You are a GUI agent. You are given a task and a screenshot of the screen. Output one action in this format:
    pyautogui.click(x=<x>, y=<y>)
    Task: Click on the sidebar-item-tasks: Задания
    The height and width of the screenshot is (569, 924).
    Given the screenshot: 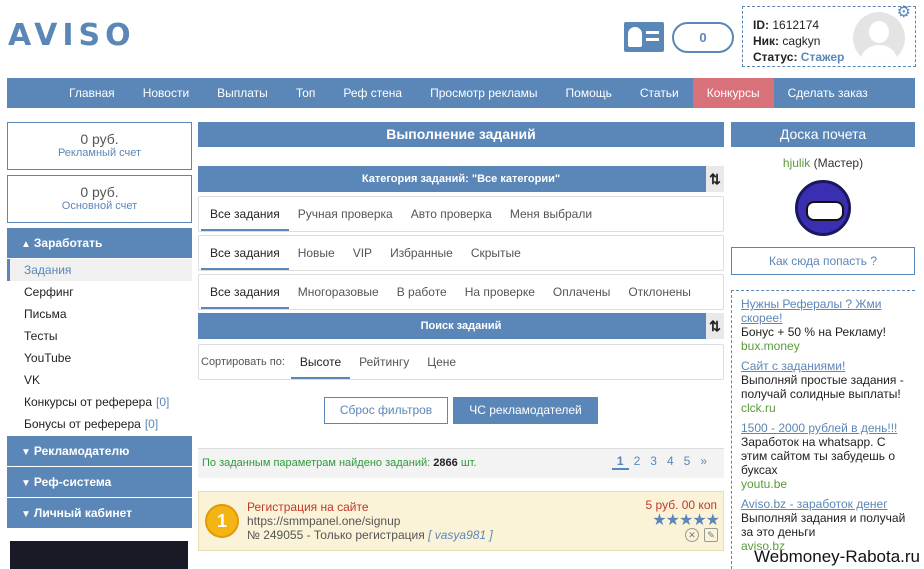 What is the action you would take?
    pyautogui.click(x=99, y=270)
    